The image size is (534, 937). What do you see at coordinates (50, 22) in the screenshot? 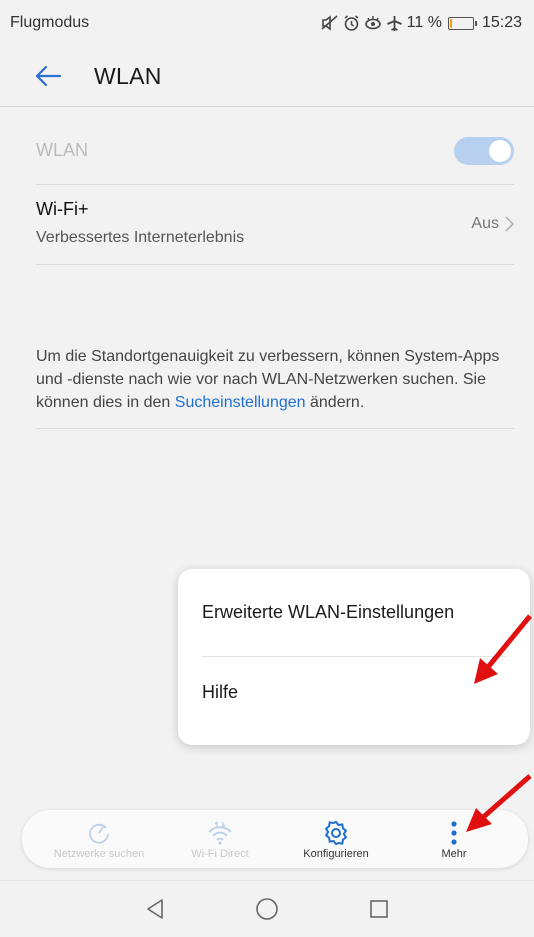
I see `status-airplane-label: Flugmodus` at bounding box center [50, 22].